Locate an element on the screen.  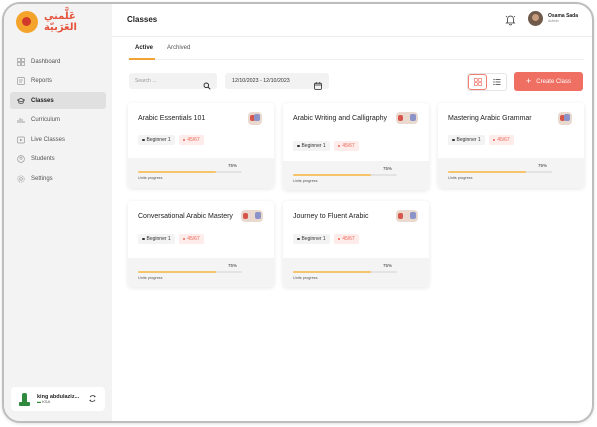
account-switcher: king abdulaziz... ▬ KSA is located at coordinates (58, 399).